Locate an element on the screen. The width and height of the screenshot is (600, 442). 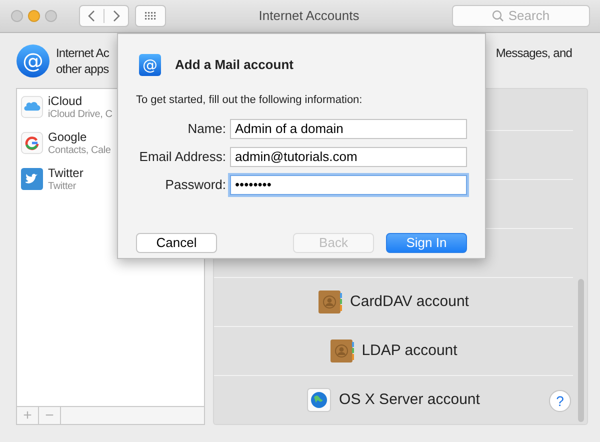
account-type-item: CardDAV account is located at coordinates (393, 301).